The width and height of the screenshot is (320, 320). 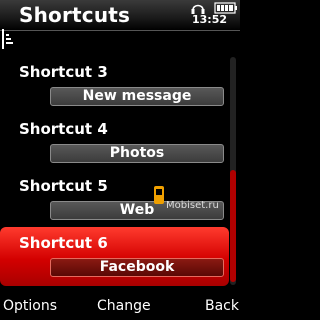 I want to click on page-title: Shortcuts, so click(x=75, y=15).